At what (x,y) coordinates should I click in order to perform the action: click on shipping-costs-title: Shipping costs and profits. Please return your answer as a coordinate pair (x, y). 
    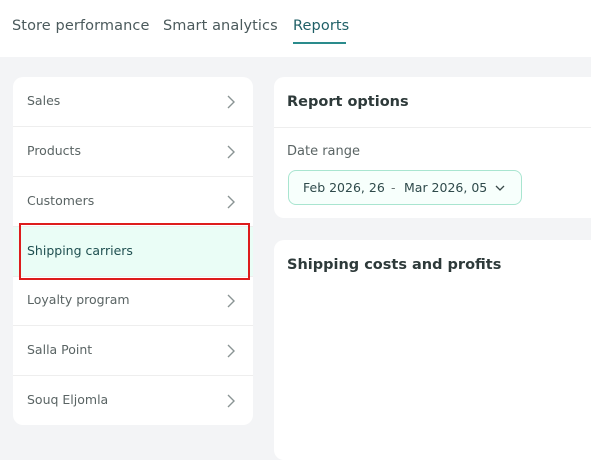
    Looking at the image, I should click on (394, 265).